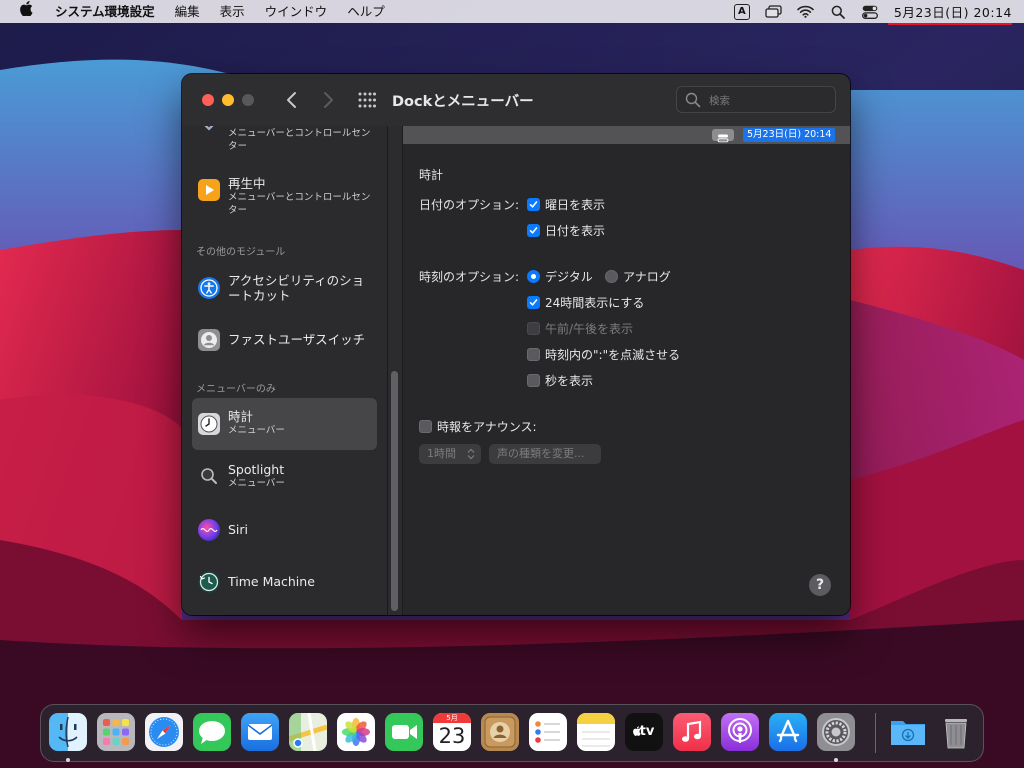  I want to click on menubar-clock: 5月23日(日) 20:14, so click(955, 13).